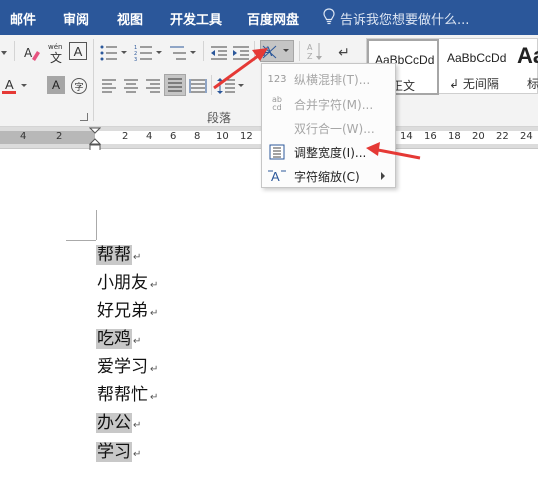 The image size is (538, 477). Describe the element at coordinates (317, 104) in the screenshot. I see `annotation-arrows` at that location.